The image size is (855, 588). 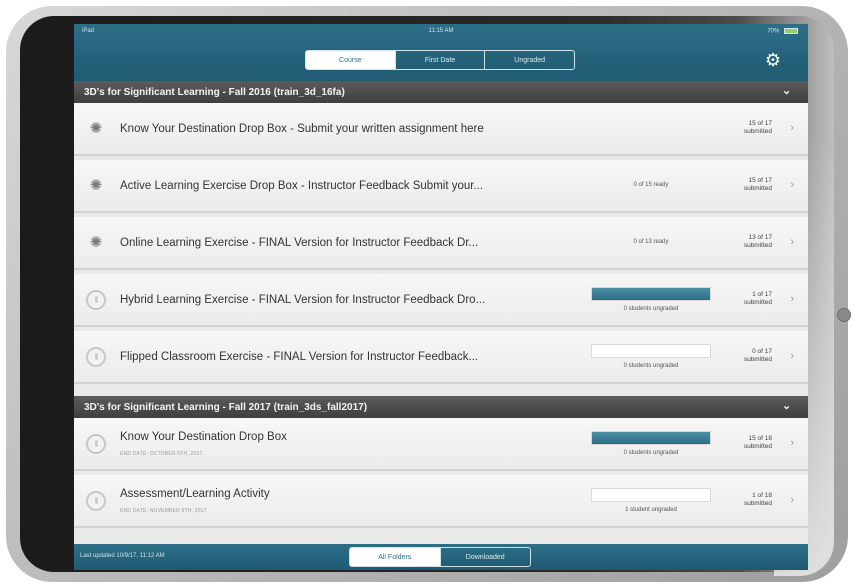 I want to click on tab-first-date: First Date, so click(x=439, y=60).